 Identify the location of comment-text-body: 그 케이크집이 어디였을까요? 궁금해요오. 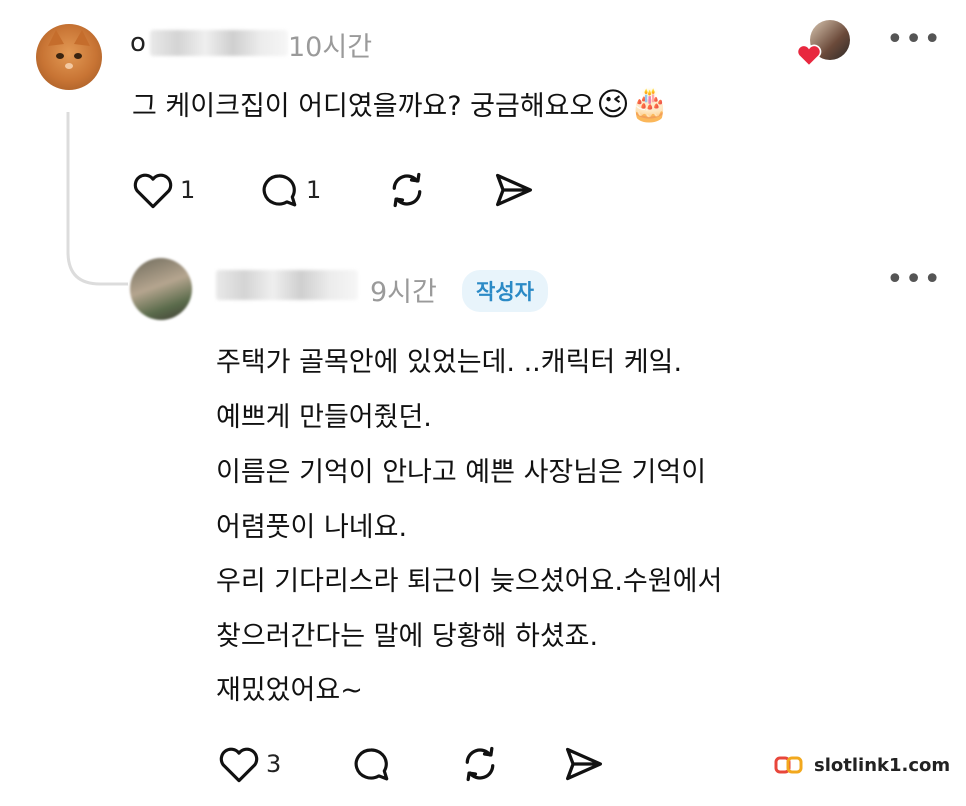
(363, 106).